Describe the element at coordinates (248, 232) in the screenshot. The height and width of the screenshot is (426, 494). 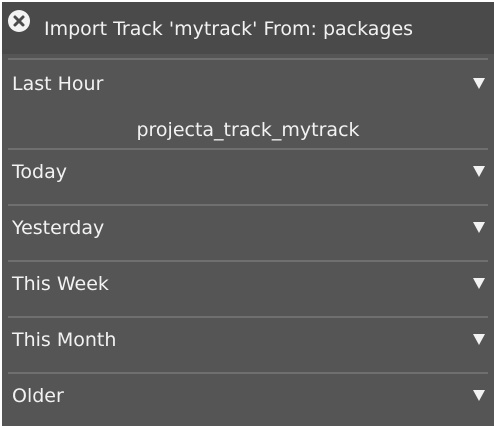
I see `section-yesterday: Yesterday` at that location.